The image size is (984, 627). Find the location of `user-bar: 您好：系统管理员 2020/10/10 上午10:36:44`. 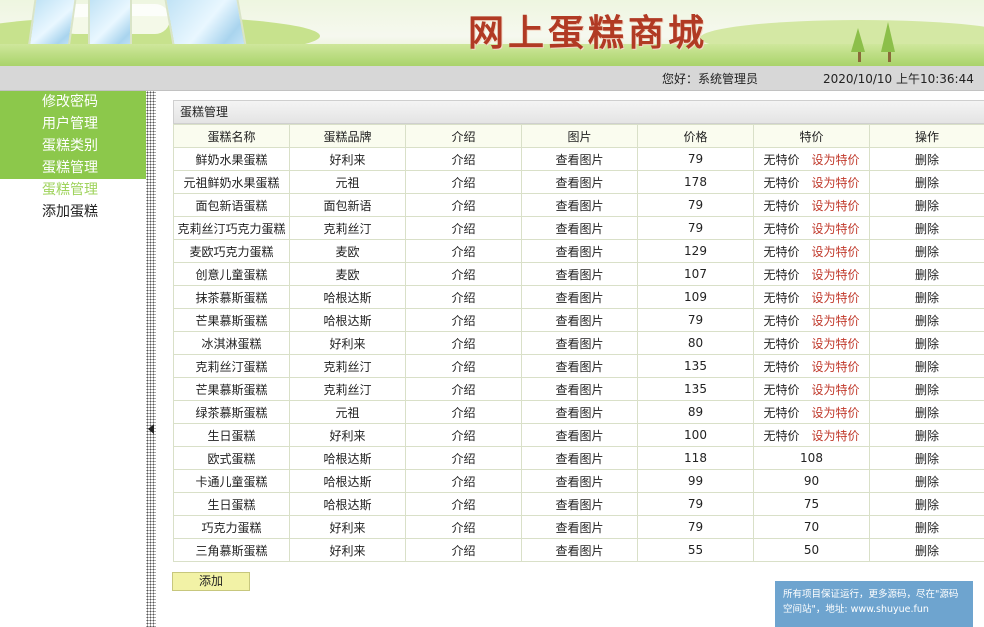

user-bar: 您好：系统管理员 2020/10/10 上午10:36:44 is located at coordinates (492, 78).